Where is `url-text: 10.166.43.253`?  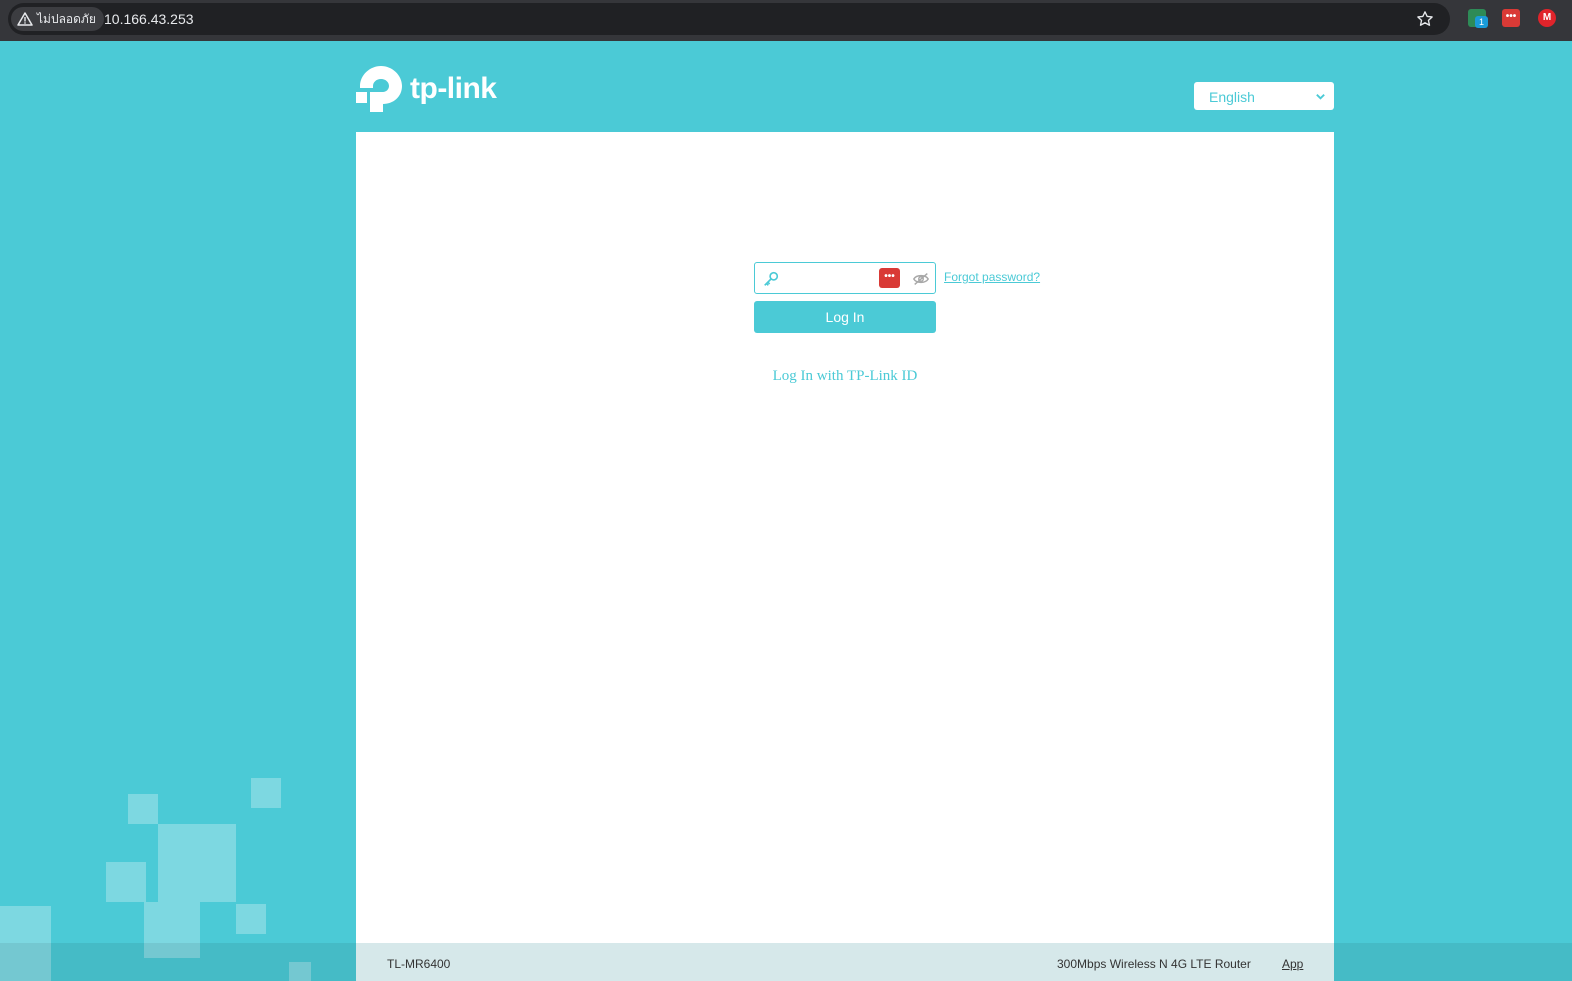
url-text: 10.166.43.253 is located at coordinates (149, 19).